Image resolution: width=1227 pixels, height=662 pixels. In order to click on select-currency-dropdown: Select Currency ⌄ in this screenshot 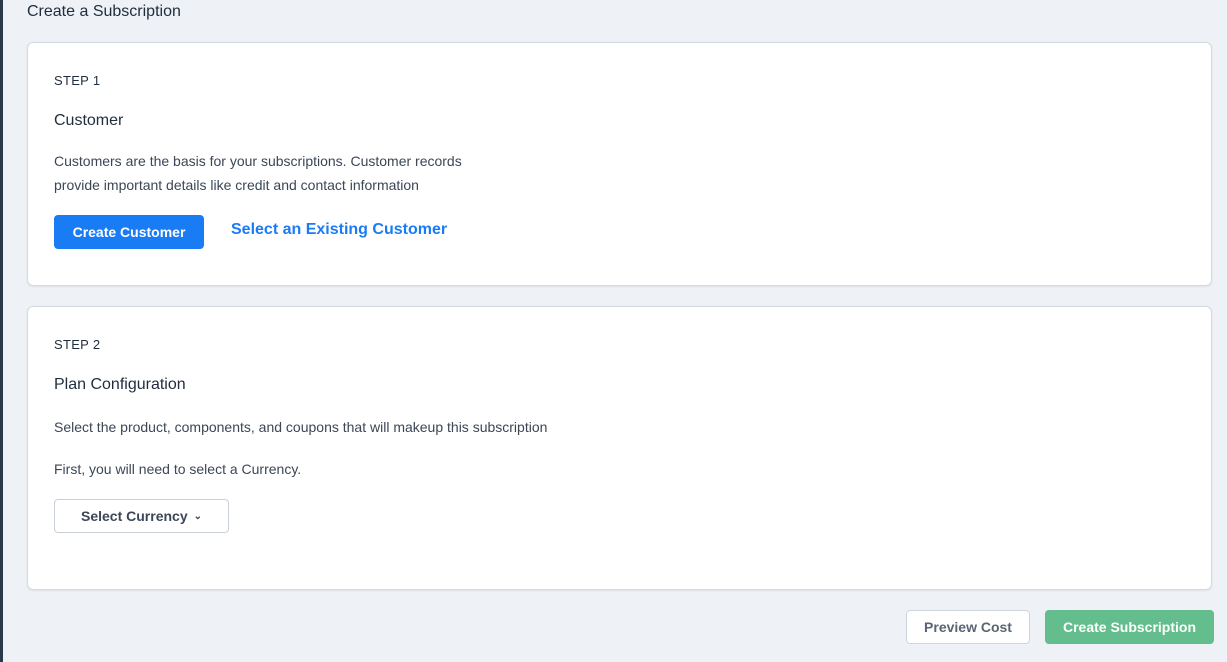, I will do `click(141, 516)`.